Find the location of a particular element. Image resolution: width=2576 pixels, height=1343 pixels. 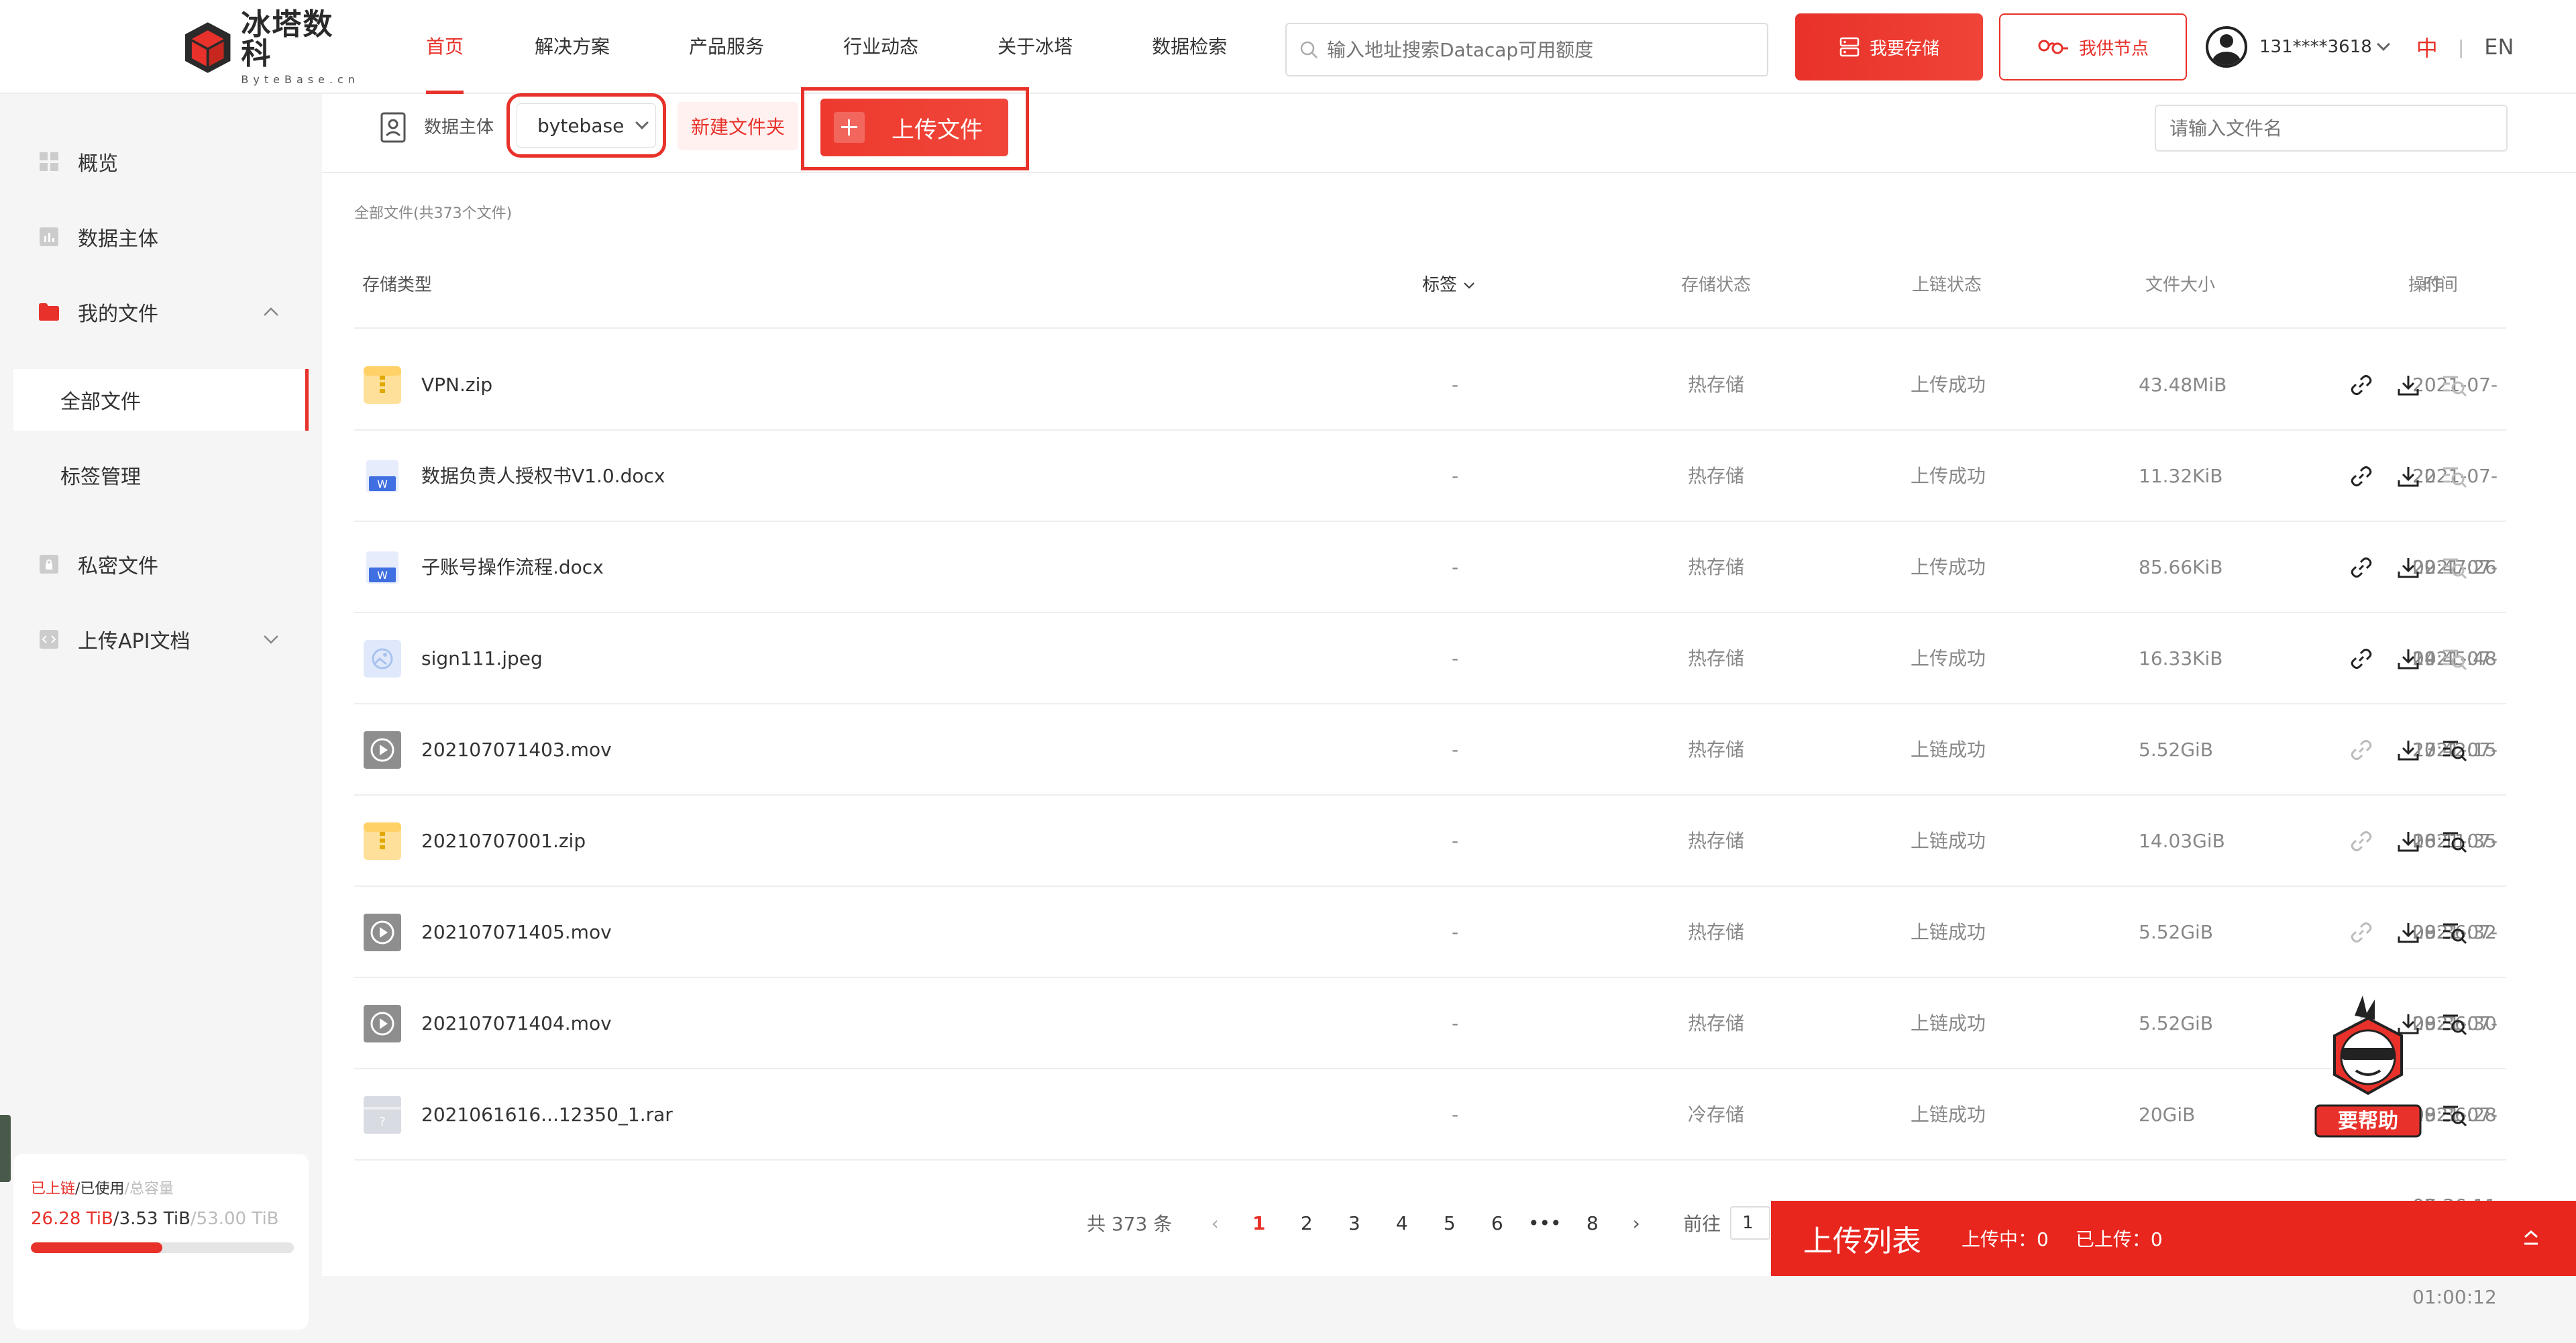

help-label: 要帮助 is located at coordinates (2368, 1121).